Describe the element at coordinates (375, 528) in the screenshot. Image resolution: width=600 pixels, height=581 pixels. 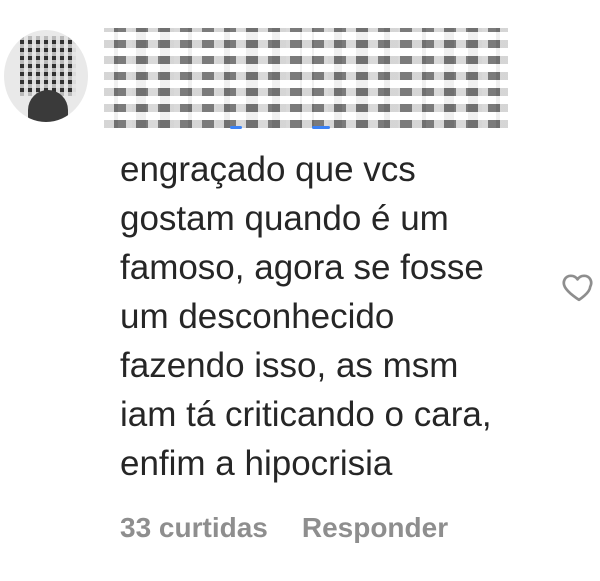
I see `reply-button: Responder` at that location.